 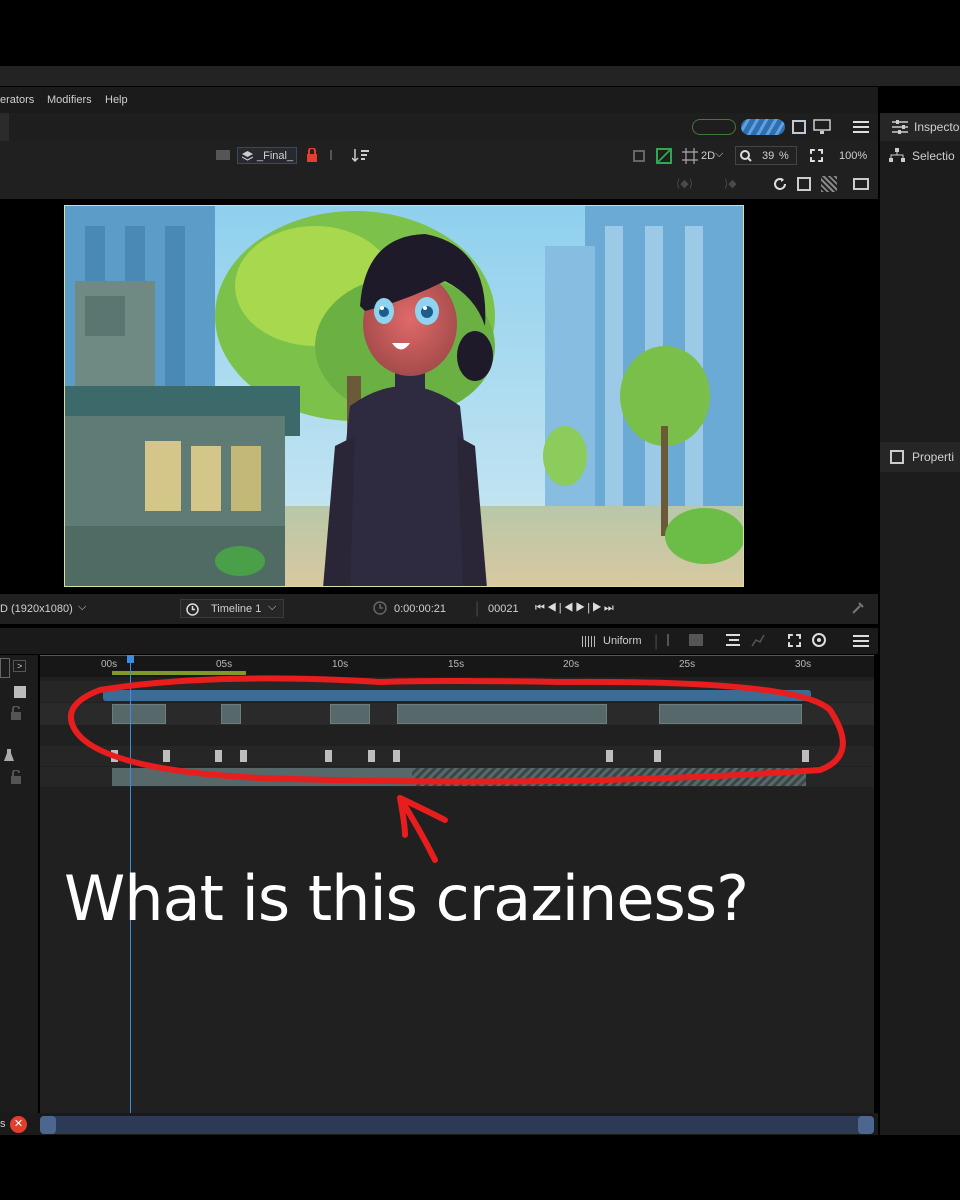 I want to click on bottom-left-label: s, so click(x=3, y=1124).